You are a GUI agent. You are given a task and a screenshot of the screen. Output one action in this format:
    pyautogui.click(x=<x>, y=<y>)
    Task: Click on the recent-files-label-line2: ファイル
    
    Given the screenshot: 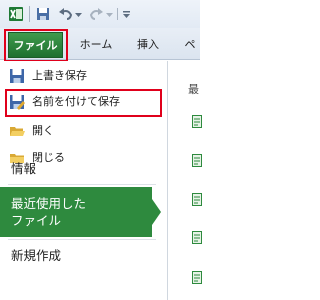 What is the action you would take?
    pyautogui.click(x=36, y=220)
    